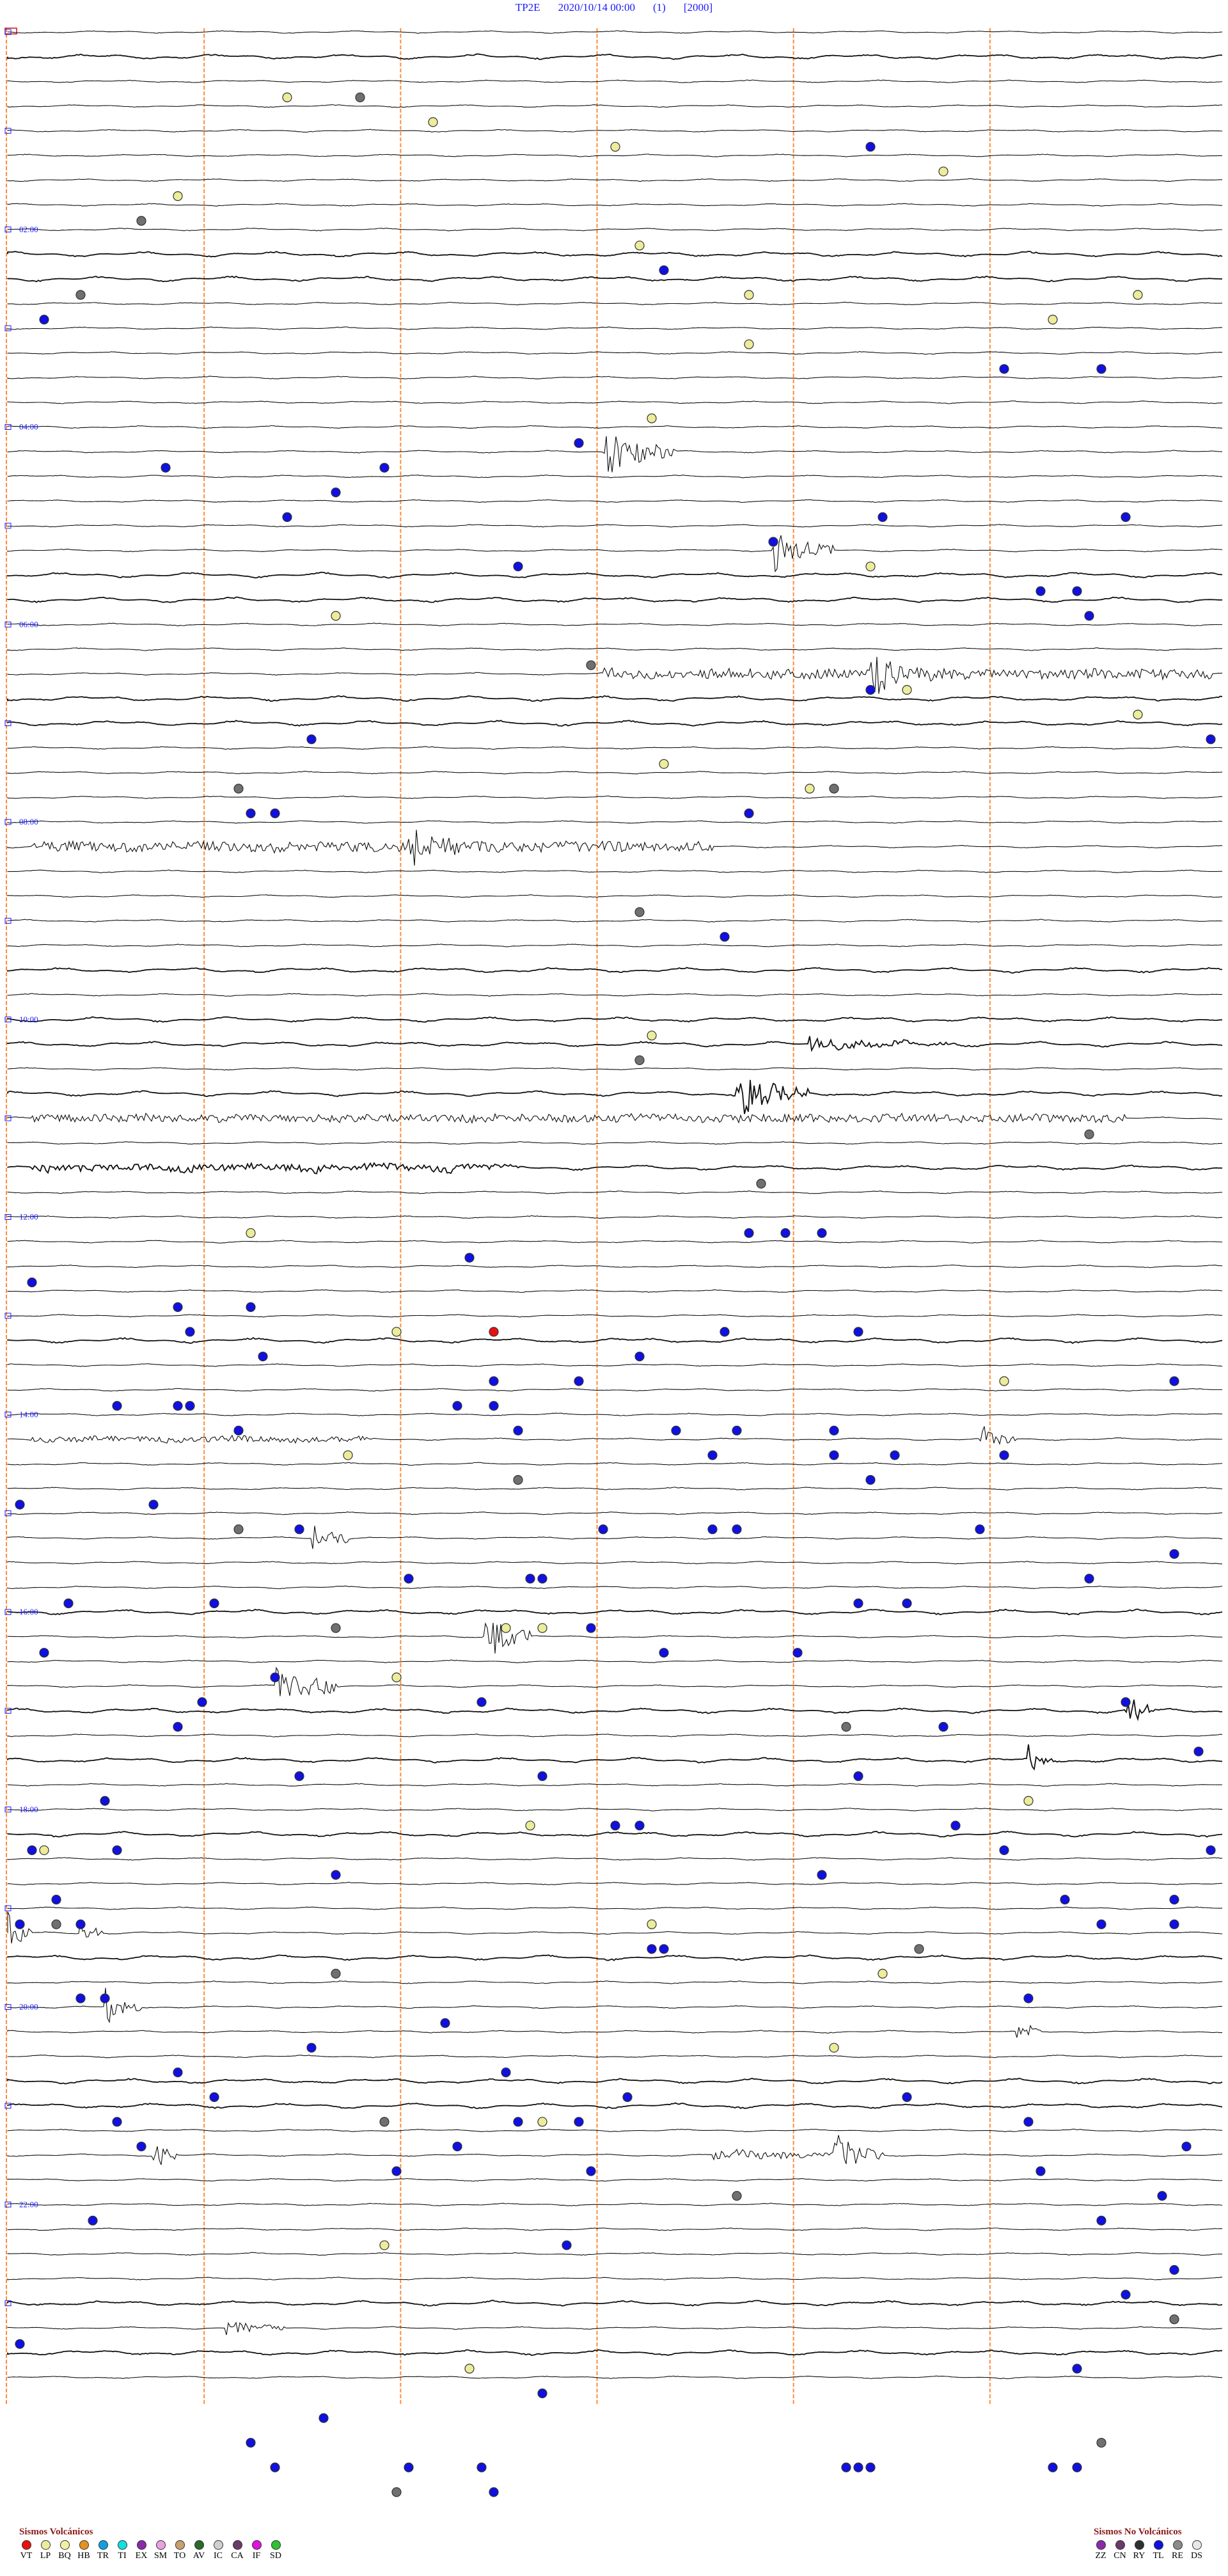 This screenshot has height=2576, width=1228. I want to click on legend-volcanic-dot-icon-bq, so click(64, 2545).